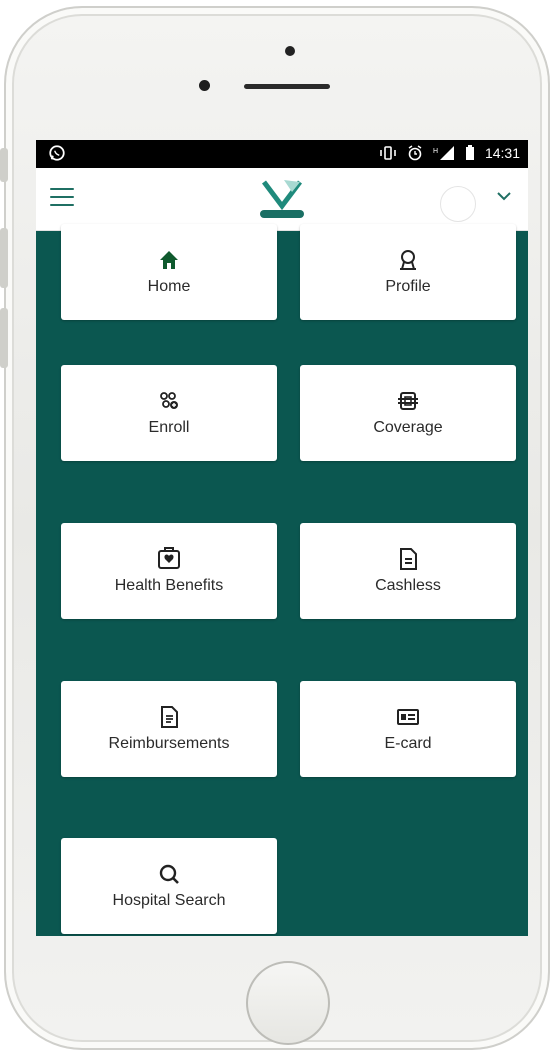  What do you see at coordinates (57, 153) in the screenshot?
I see `whatsapp-icon` at bounding box center [57, 153].